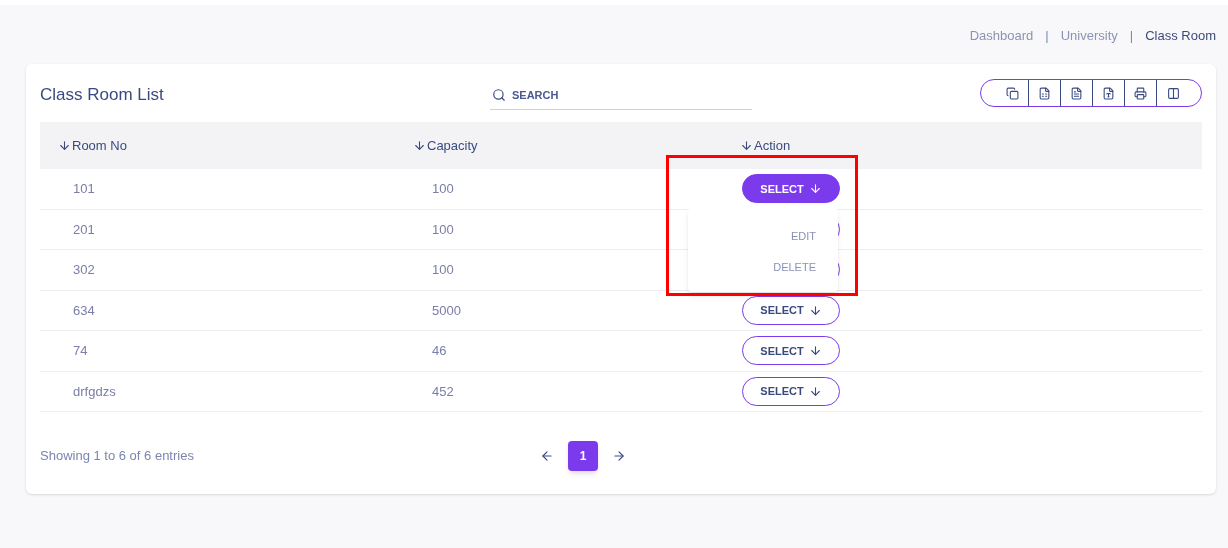 Image resolution: width=1228 pixels, height=548 pixels. What do you see at coordinates (1180, 36) in the screenshot?
I see `breadcrumb-link: Class Room` at bounding box center [1180, 36].